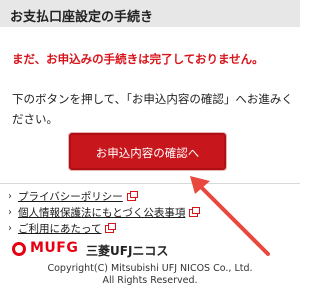  I want to click on pointer-arrow-icon, so click(230, 216).